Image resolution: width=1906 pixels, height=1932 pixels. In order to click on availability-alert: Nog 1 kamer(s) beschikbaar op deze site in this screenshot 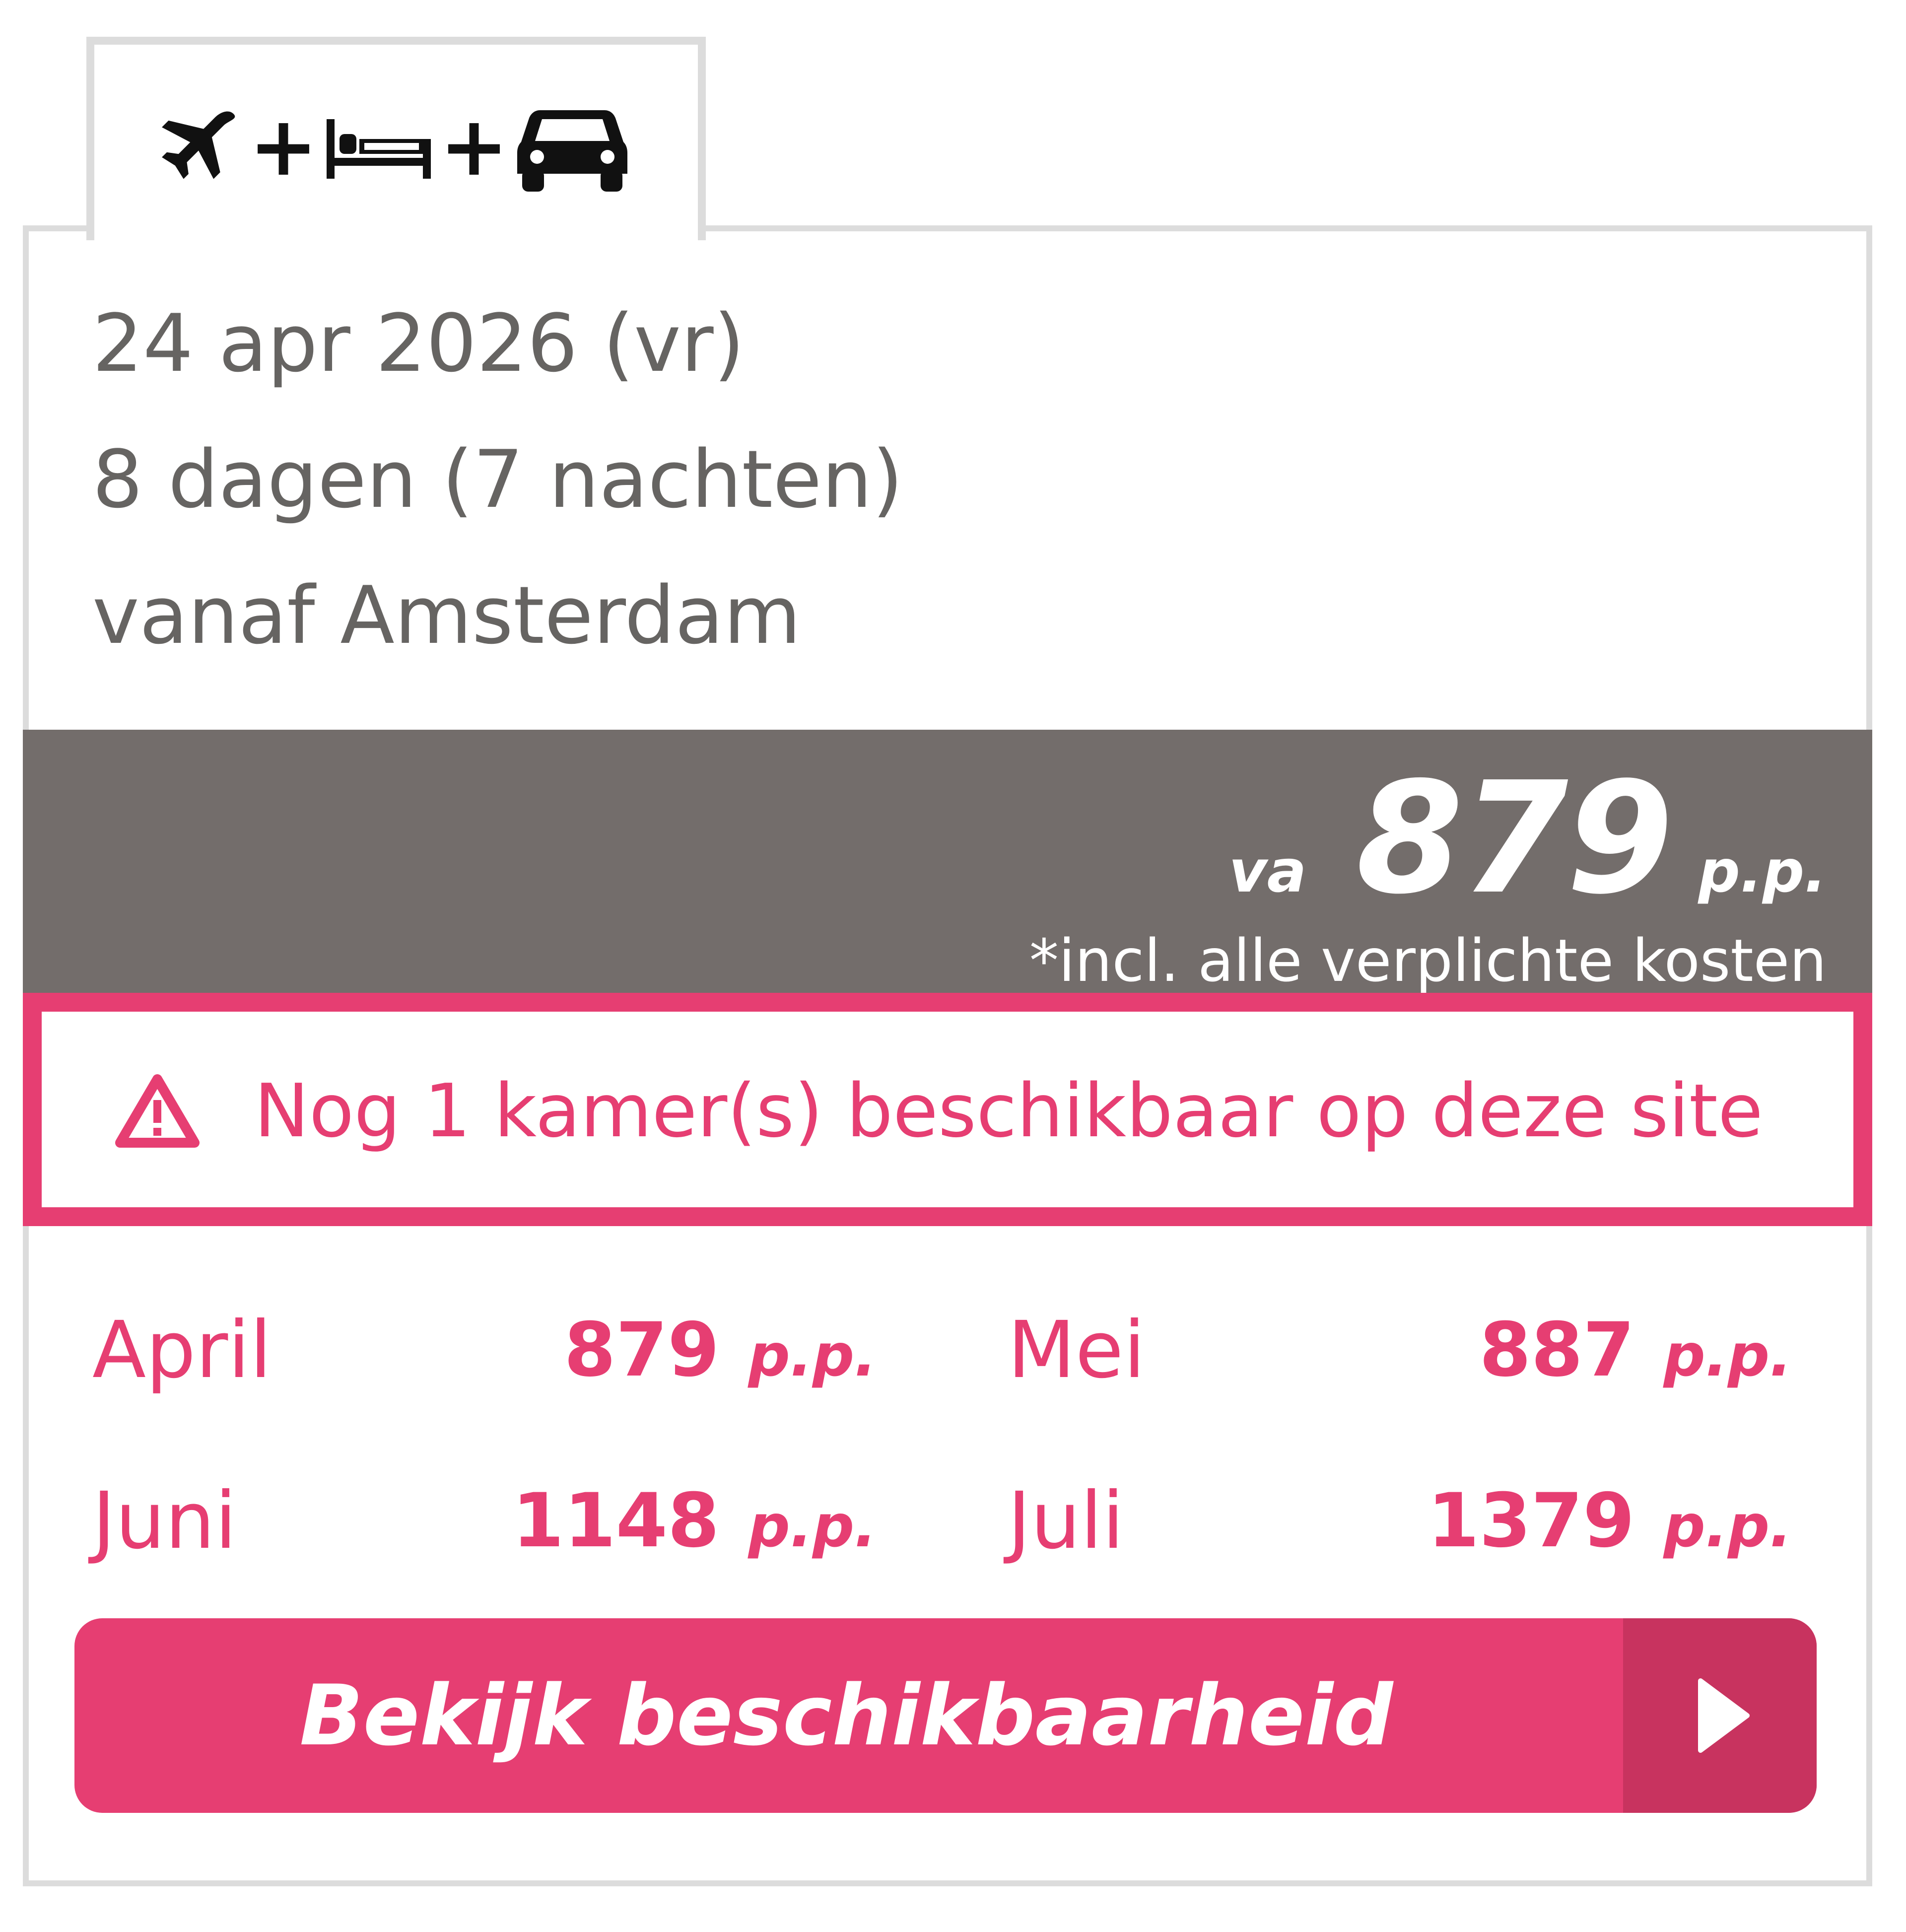, I will do `click(947, 1109)`.